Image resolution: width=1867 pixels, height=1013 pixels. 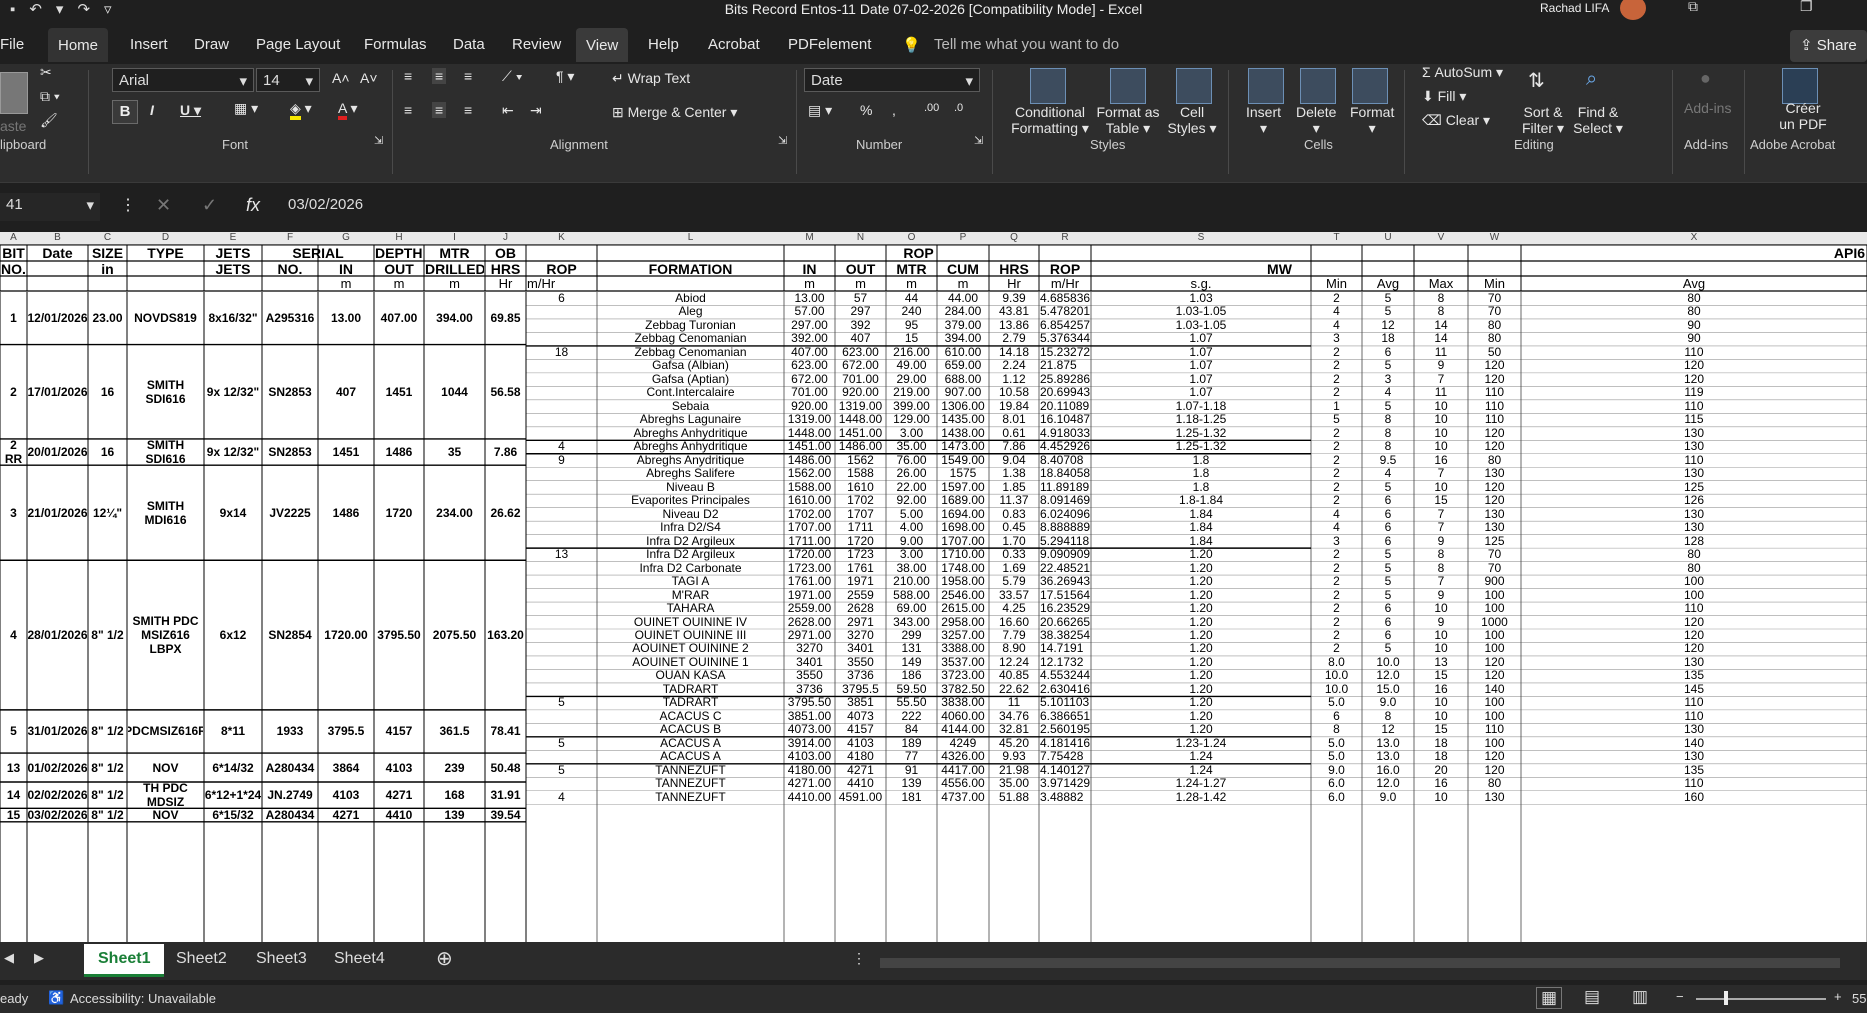 What do you see at coordinates (963, 595) in the screenshot?
I see `right-row-cell: 2546.00` at bounding box center [963, 595].